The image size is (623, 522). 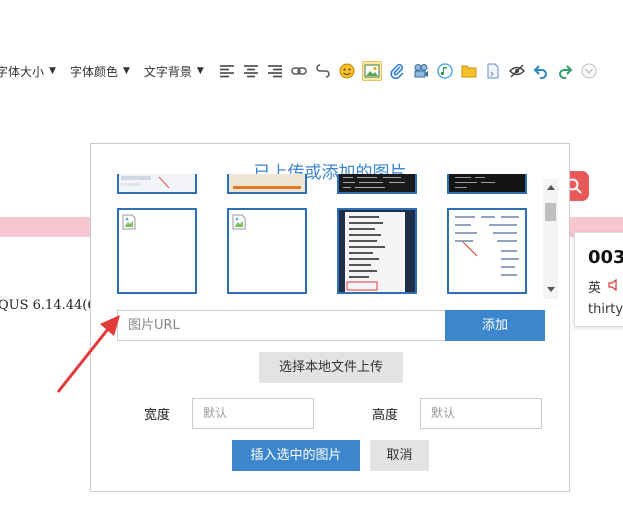 I want to click on font-size-label: 字体大小, so click(x=22, y=71).